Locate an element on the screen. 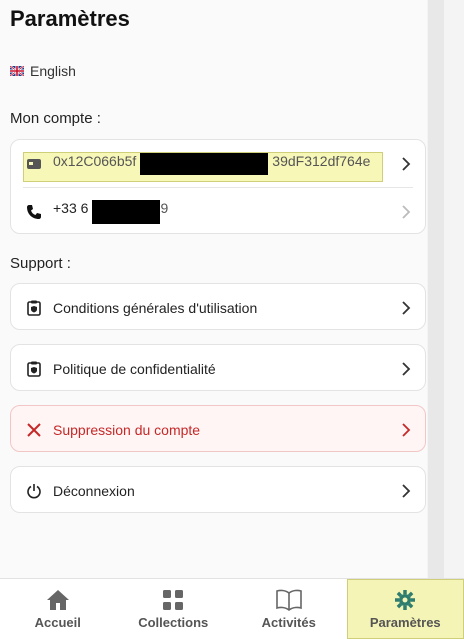 This screenshot has width=464, height=639. phone-number-end: 9 is located at coordinates (164, 207).